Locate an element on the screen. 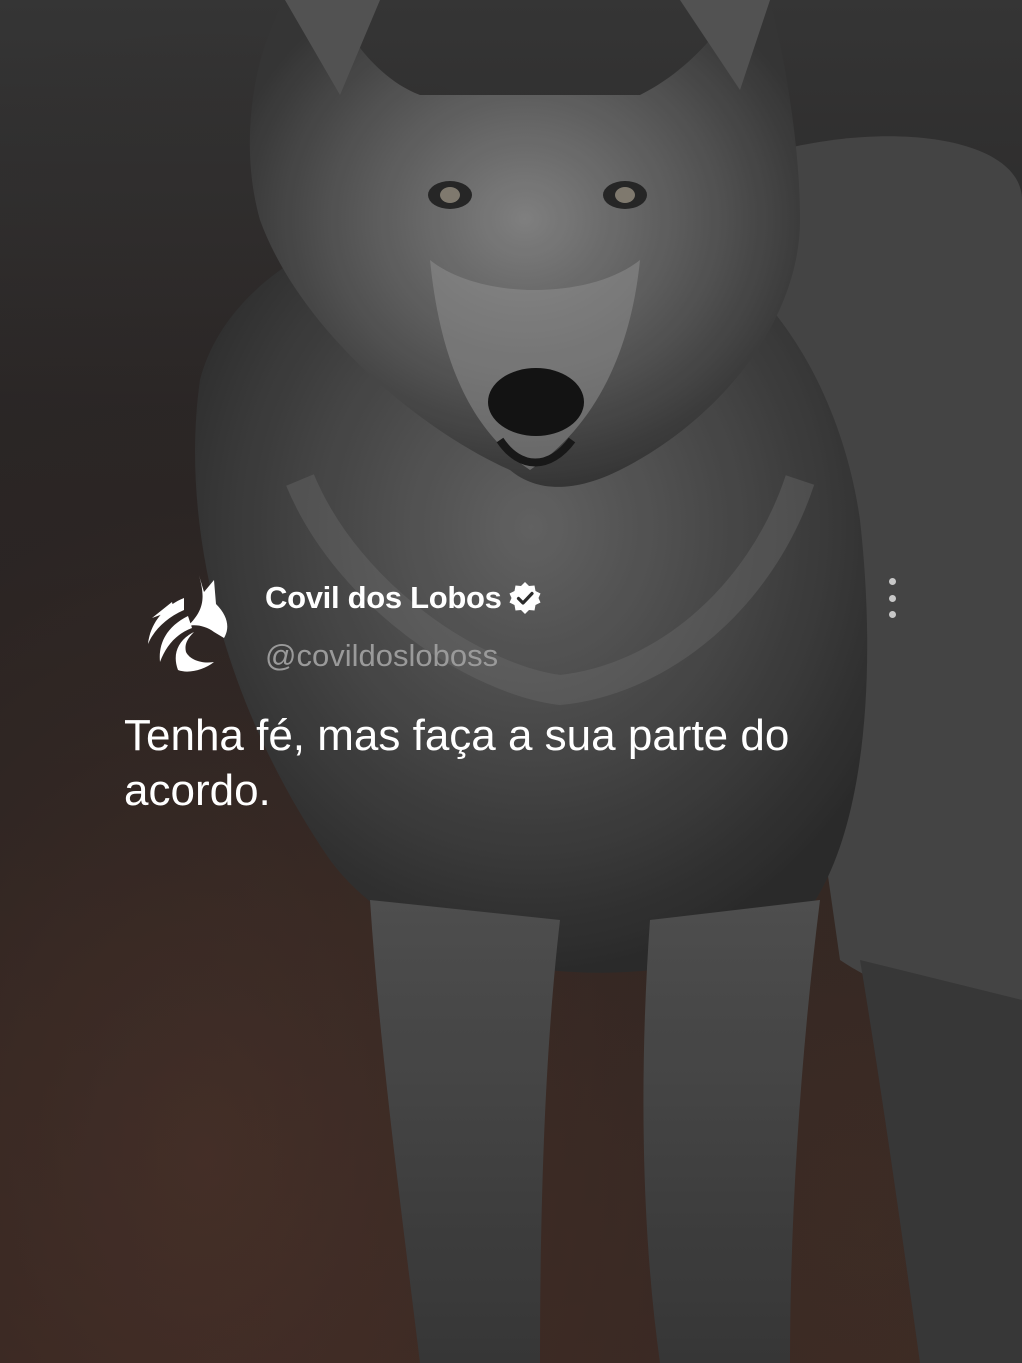 The width and height of the screenshot is (1022, 1363). wolf-logo-icon is located at coordinates (188, 622).